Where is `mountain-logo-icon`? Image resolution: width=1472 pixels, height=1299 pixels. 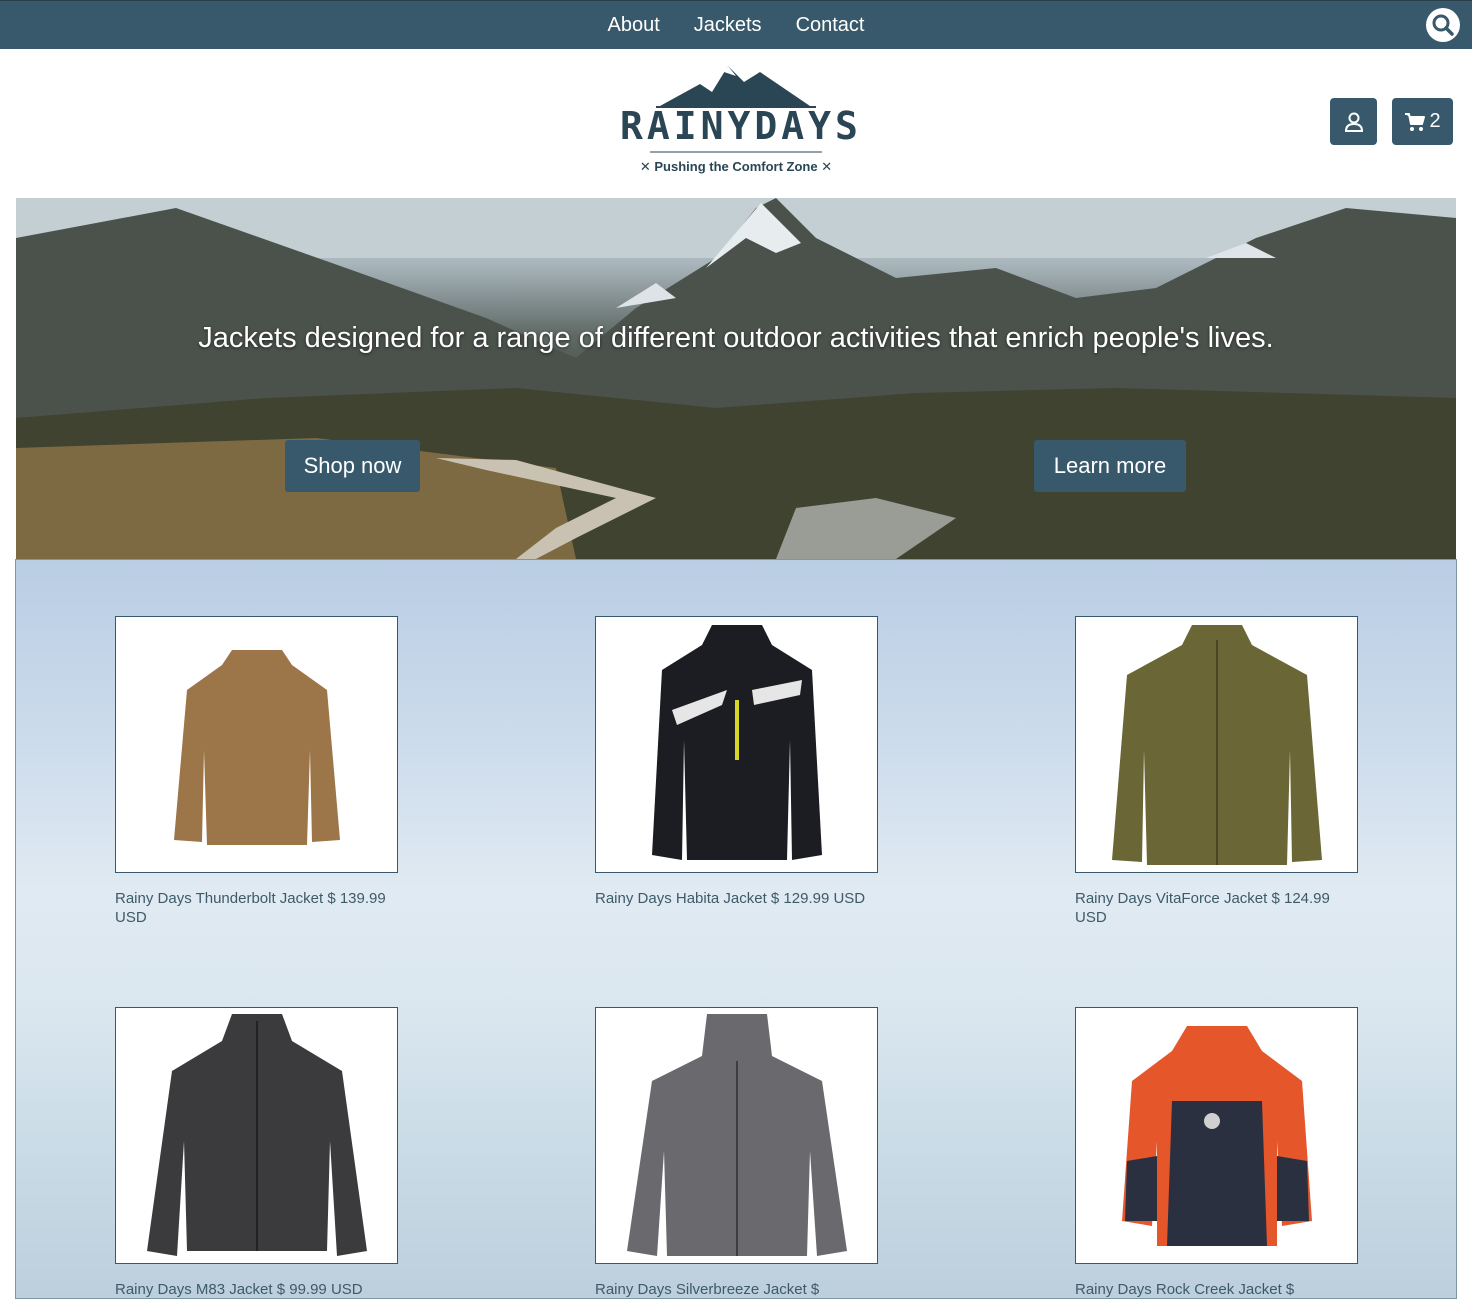
mountain-logo-icon is located at coordinates (736, 87).